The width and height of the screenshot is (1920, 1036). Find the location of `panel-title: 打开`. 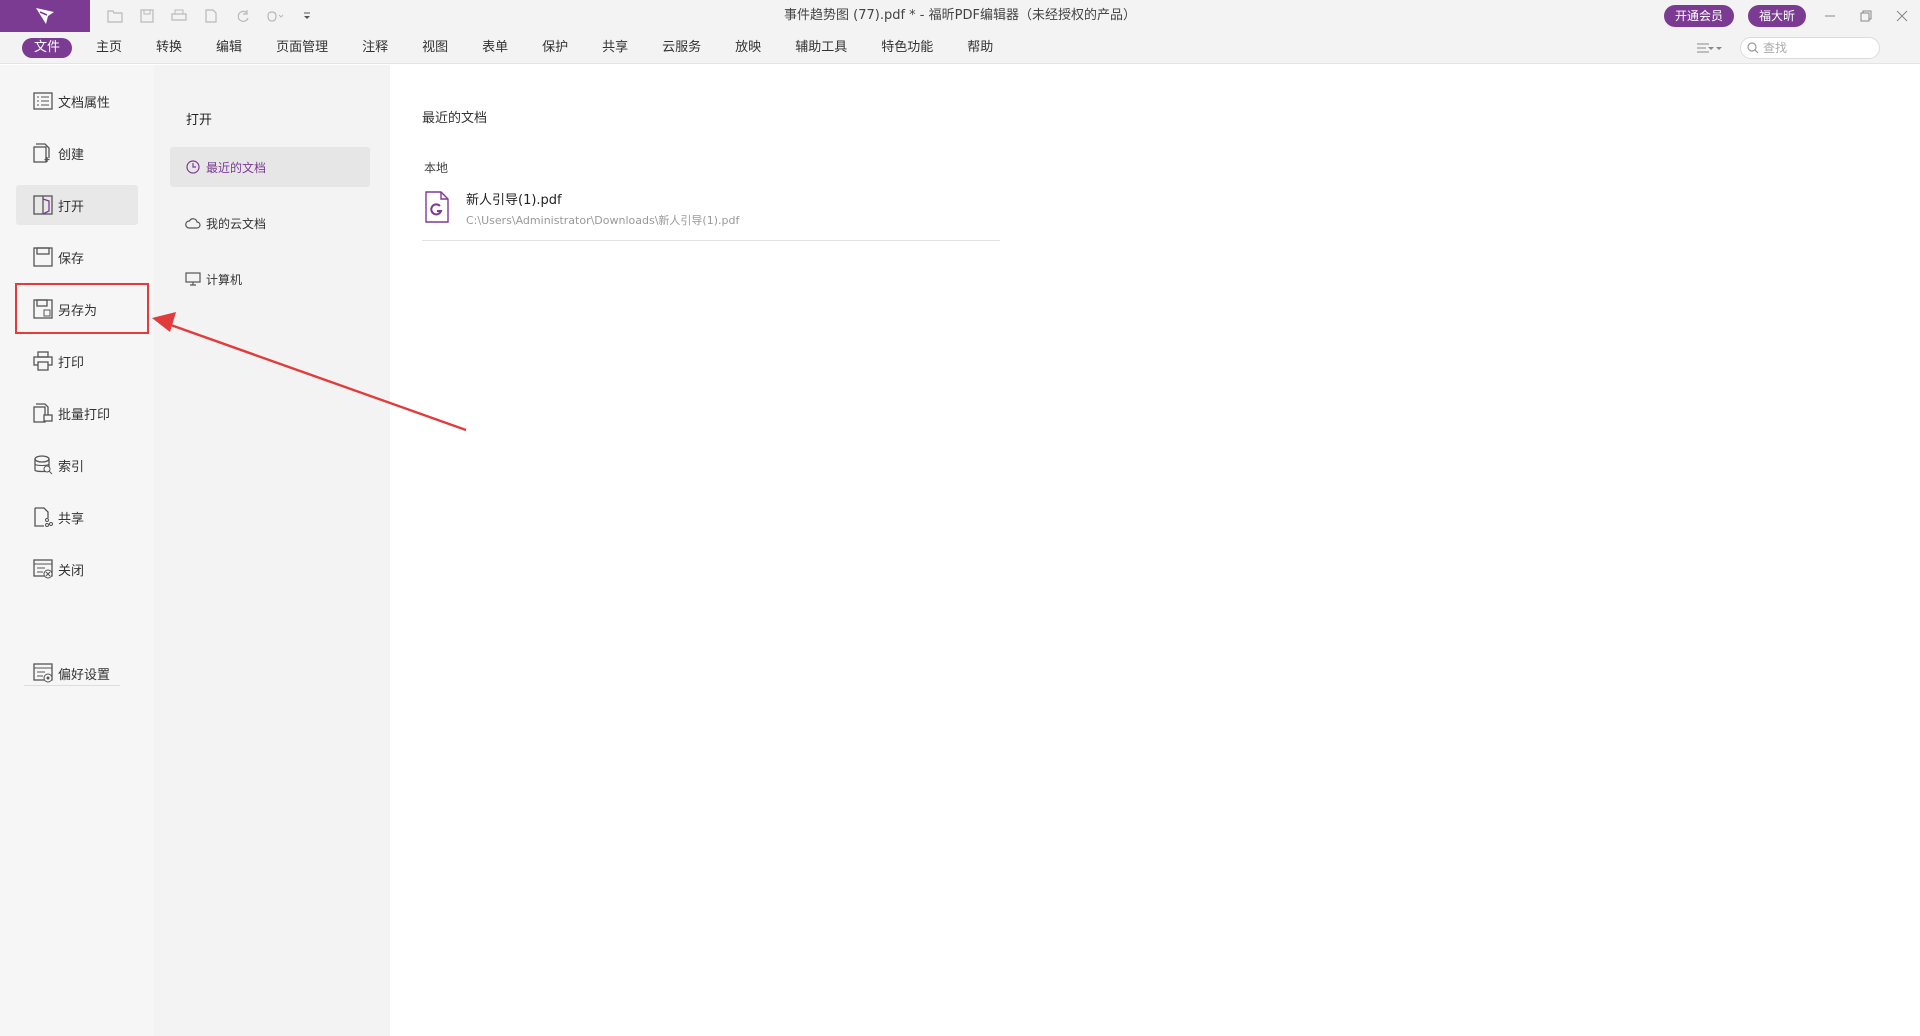

panel-title: 打开 is located at coordinates (199, 120).